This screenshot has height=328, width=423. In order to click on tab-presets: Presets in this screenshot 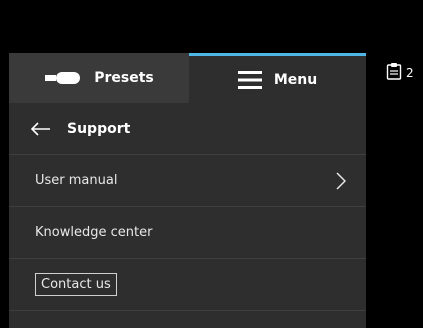, I will do `click(99, 78)`.